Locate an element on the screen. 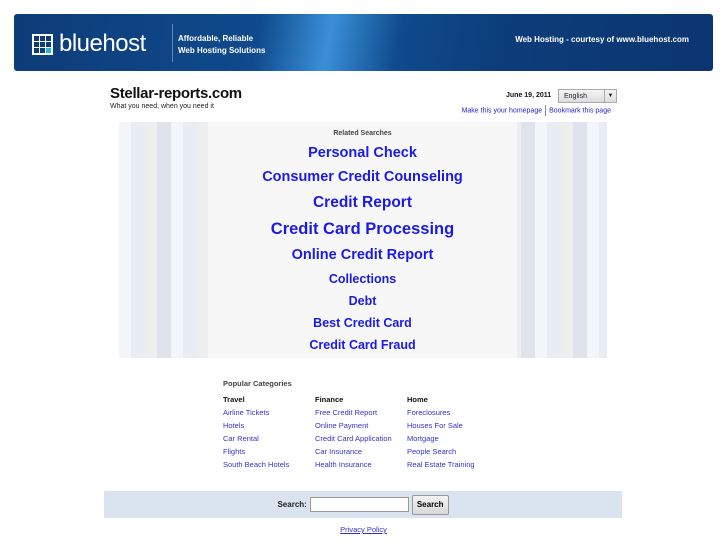 The image size is (727, 545). language-value: English is located at coordinates (575, 96).